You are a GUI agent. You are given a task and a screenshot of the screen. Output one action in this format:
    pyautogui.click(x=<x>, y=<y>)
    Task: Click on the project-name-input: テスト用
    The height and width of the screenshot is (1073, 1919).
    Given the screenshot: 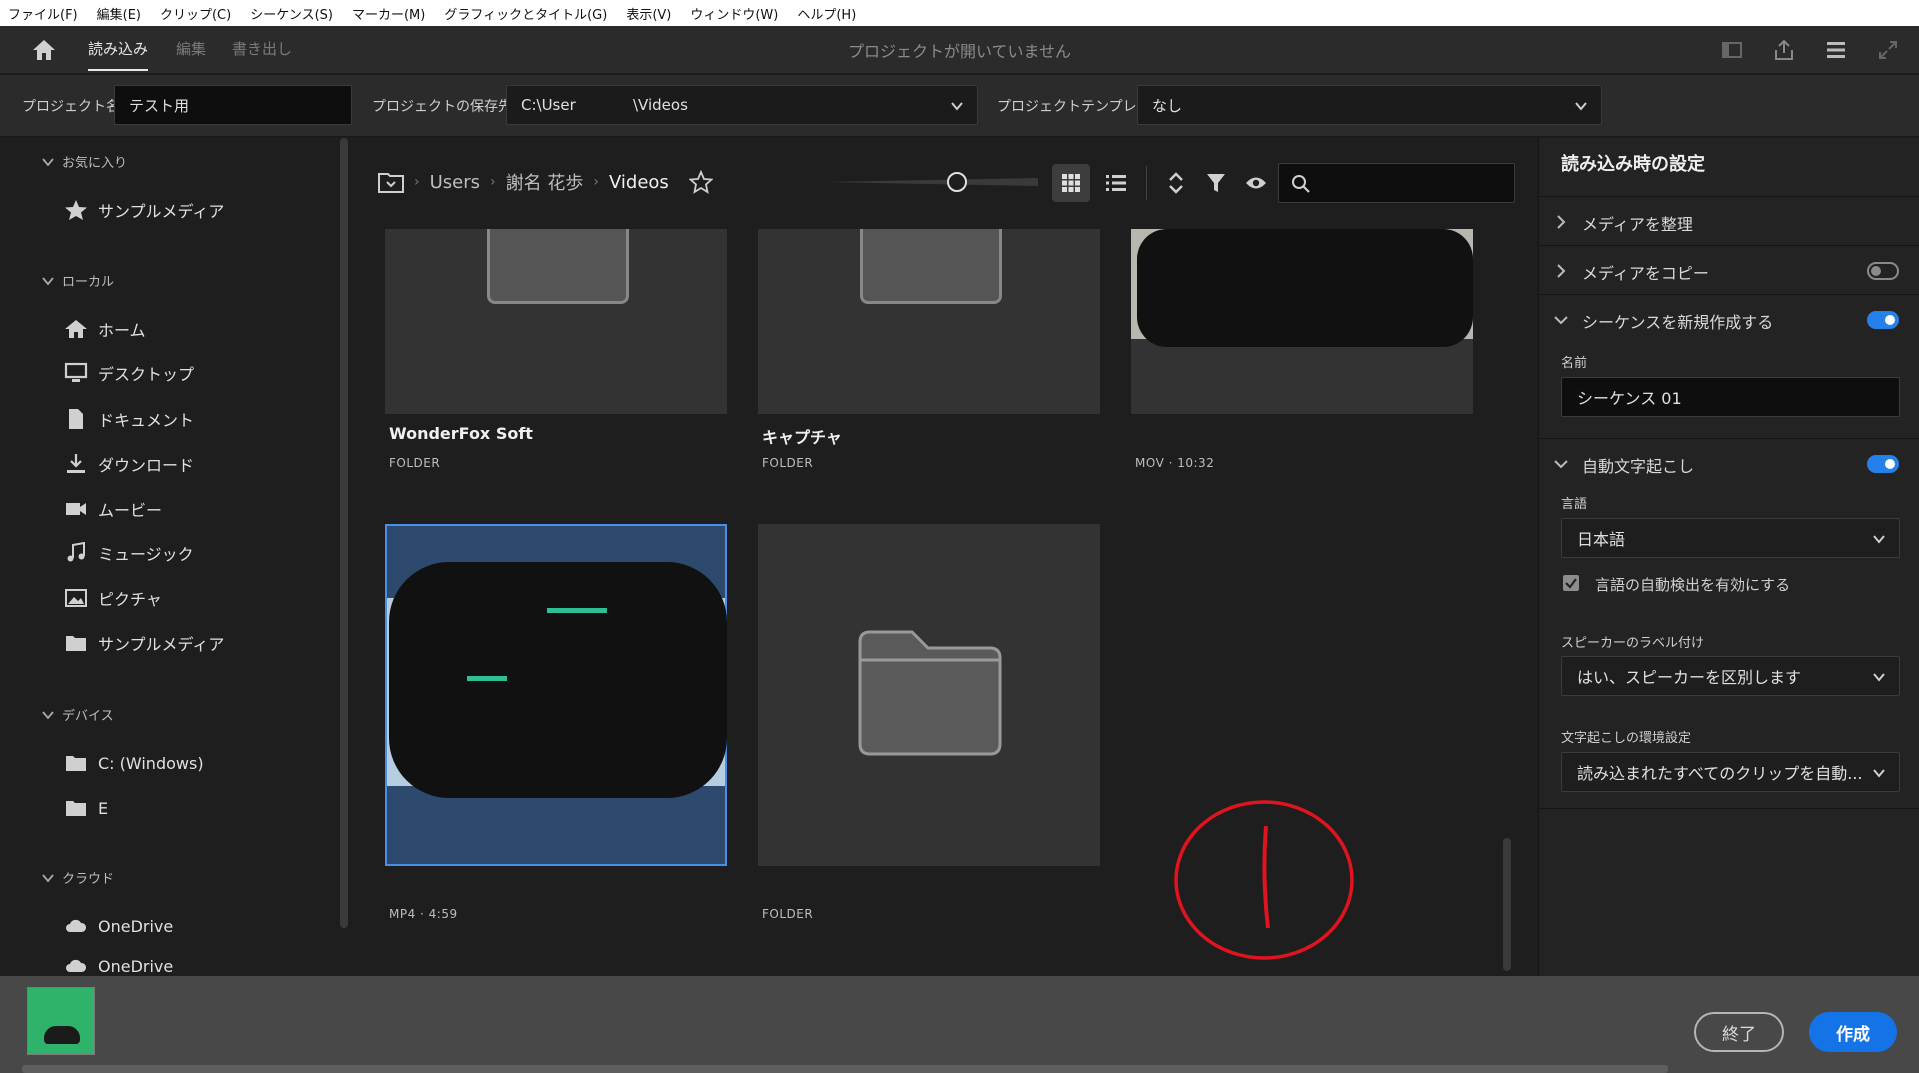 What is the action you would take?
    pyautogui.click(x=233, y=105)
    